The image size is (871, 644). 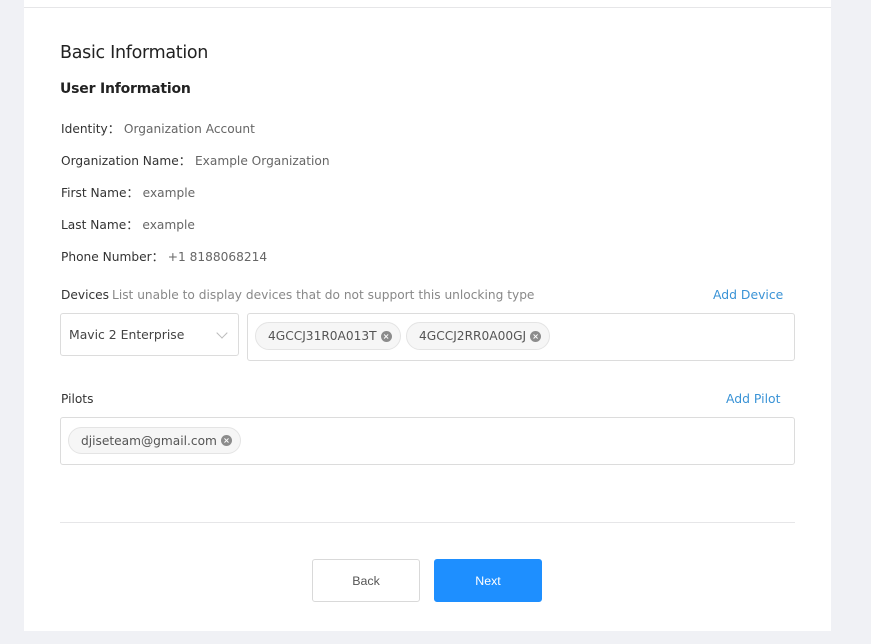 What do you see at coordinates (112, 257) in the screenshot?
I see `phone-number-label: Phone Number：` at bounding box center [112, 257].